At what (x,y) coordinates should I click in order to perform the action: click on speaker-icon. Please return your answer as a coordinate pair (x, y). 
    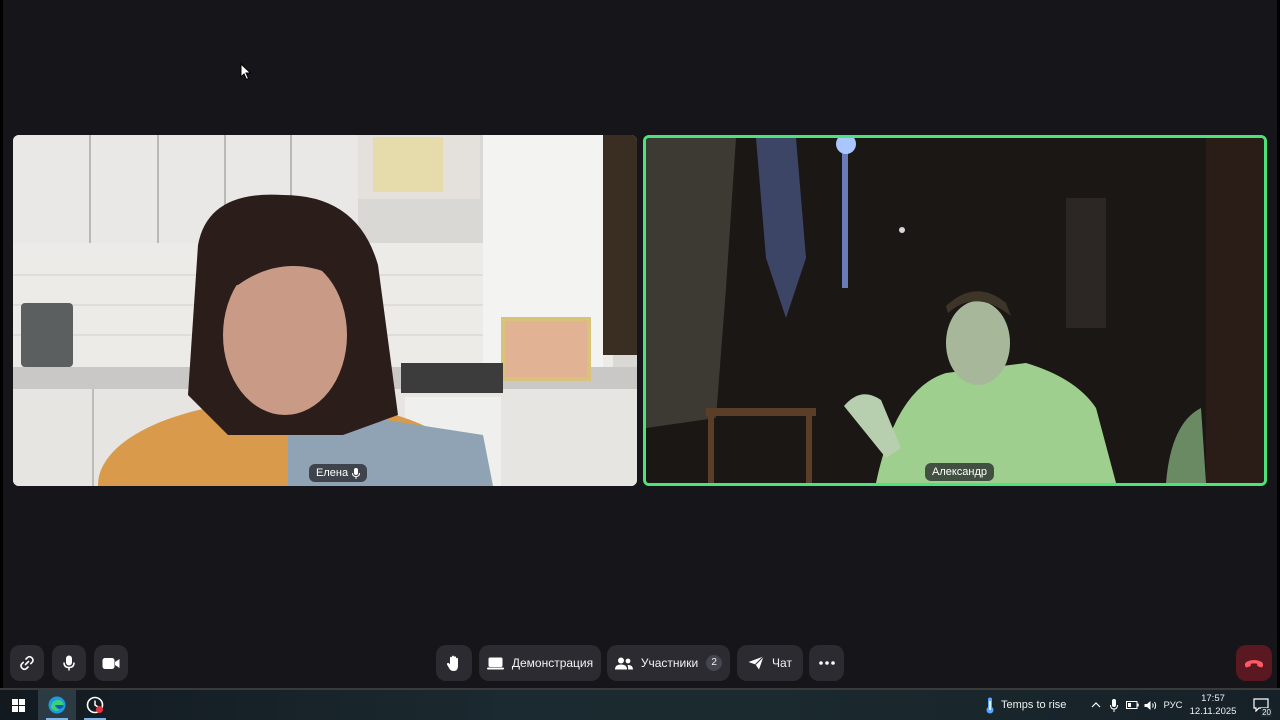
    Looking at the image, I should click on (1150, 705).